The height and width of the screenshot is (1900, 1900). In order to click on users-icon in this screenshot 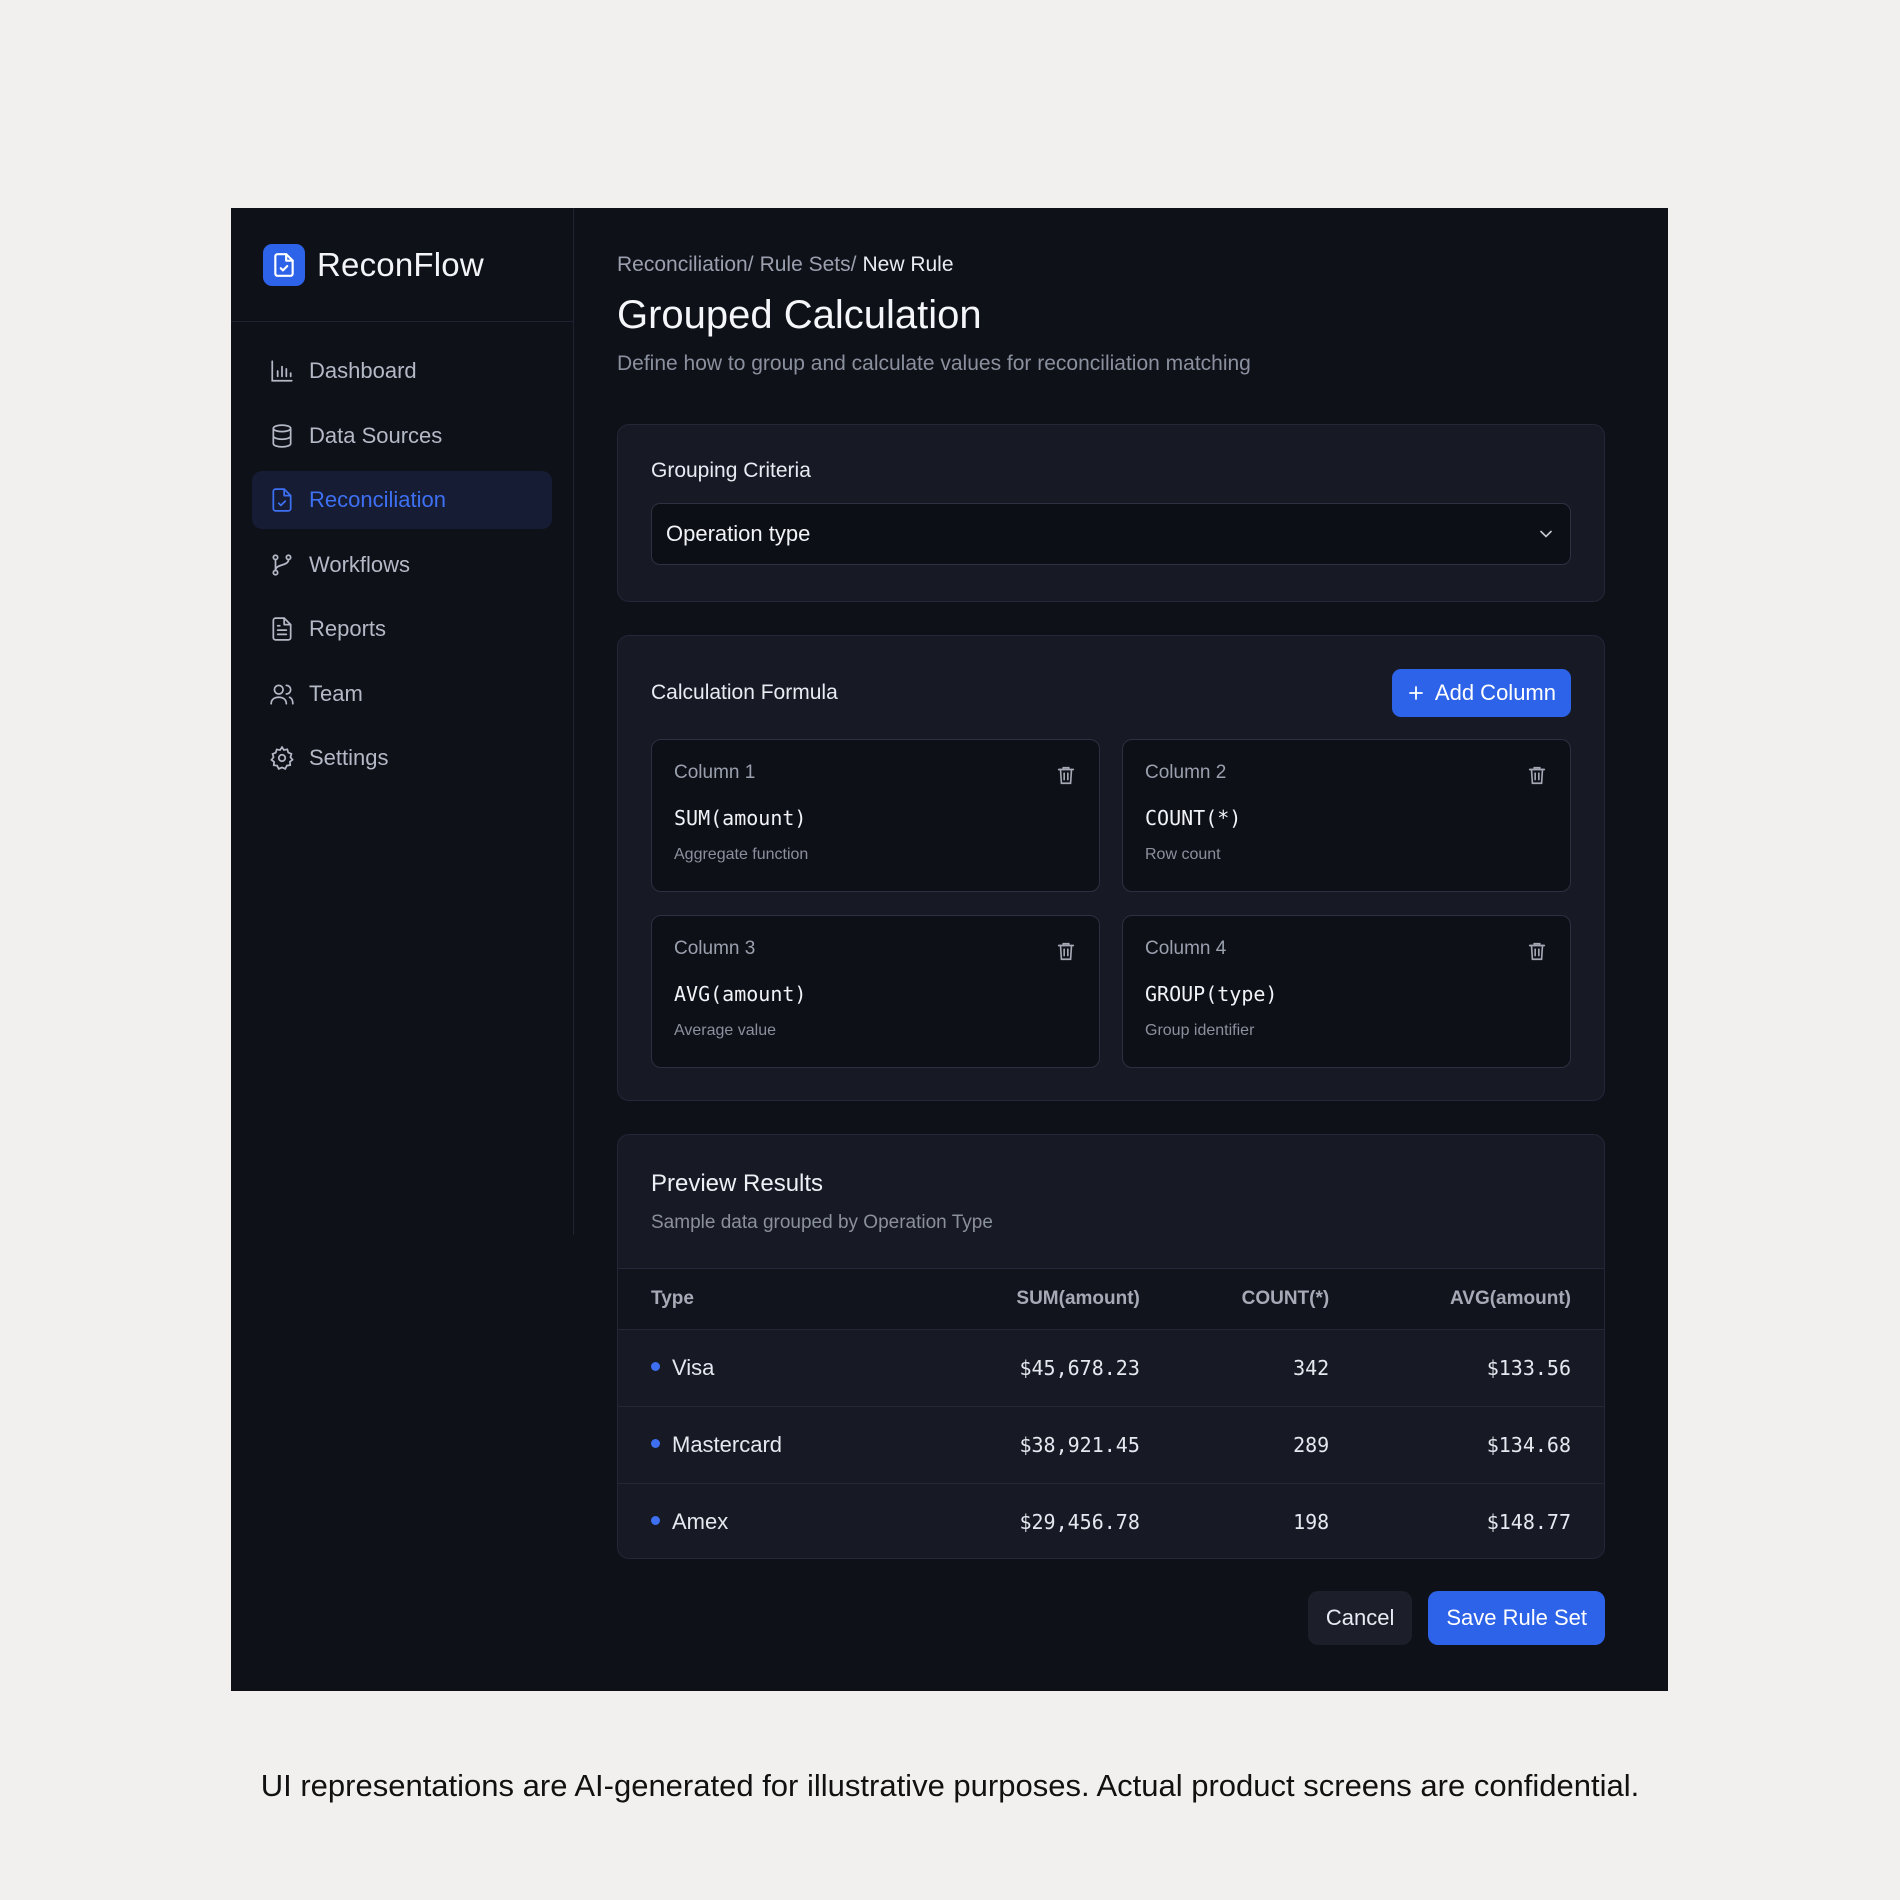, I will do `click(282, 694)`.